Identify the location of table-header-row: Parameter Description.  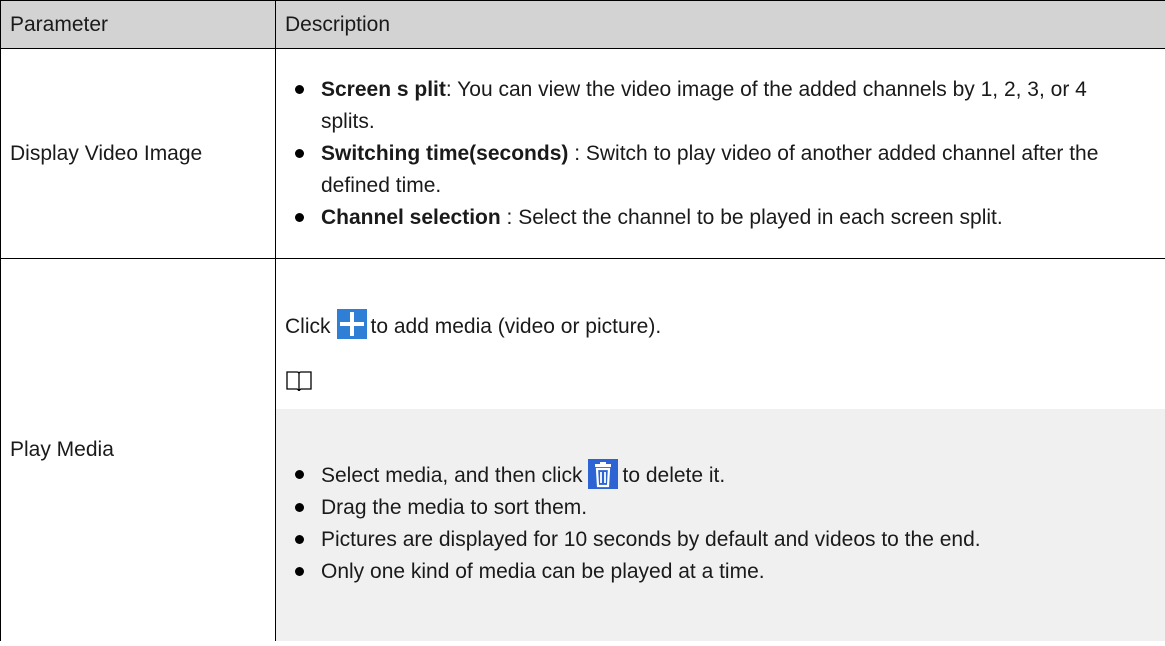
(582, 24).